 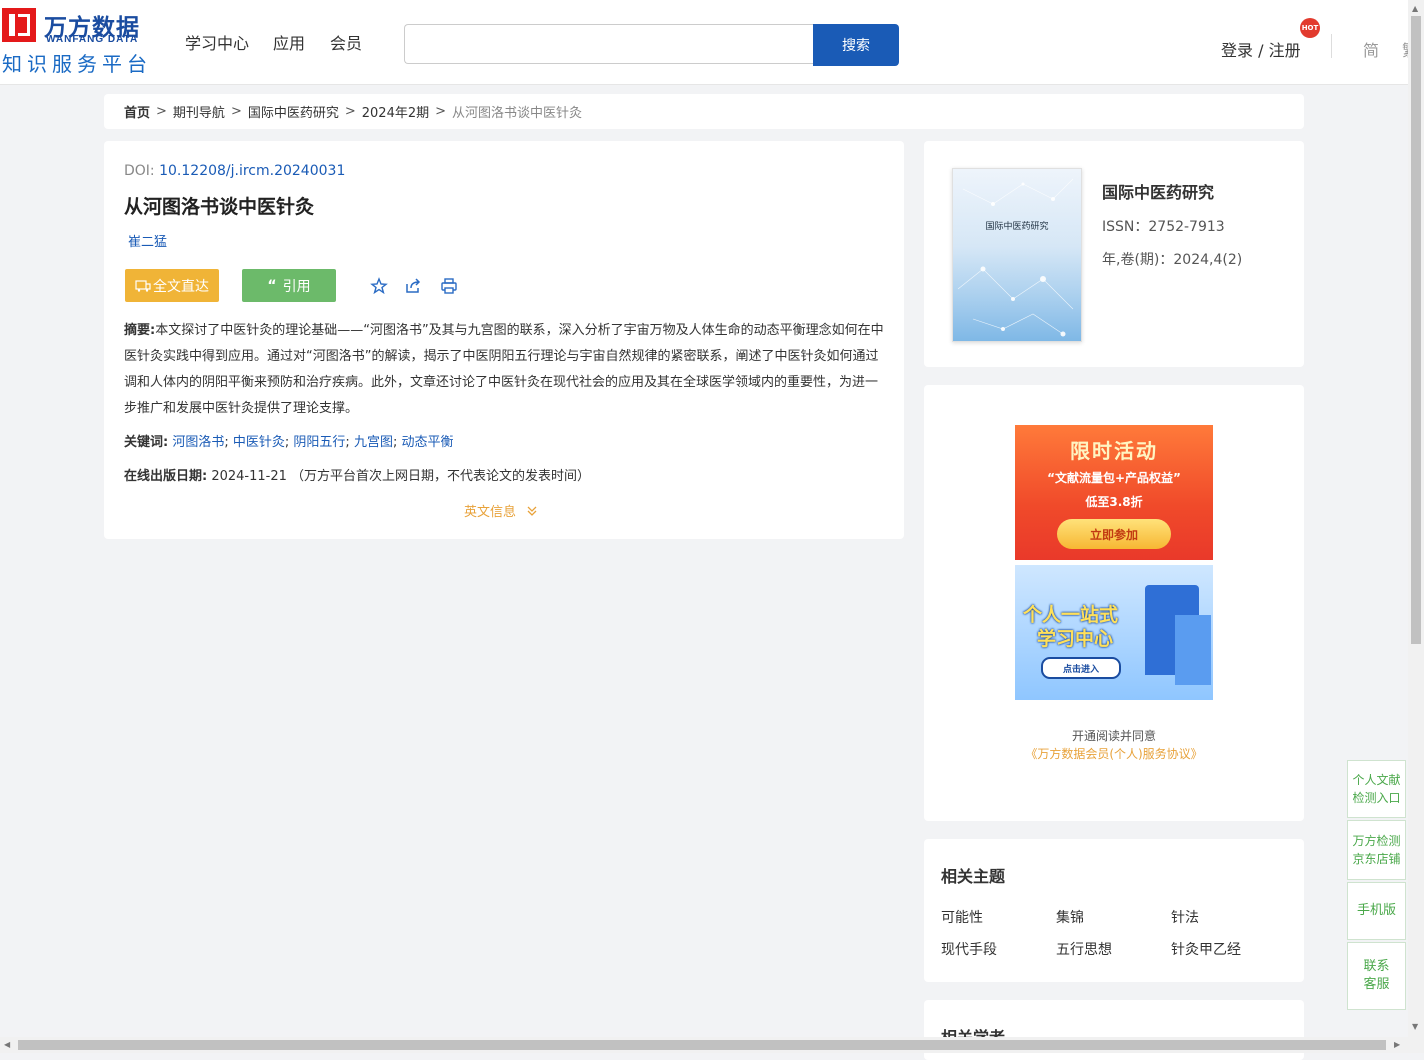 What do you see at coordinates (147, 240) in the screenshot?
I see `author-link: 崔二猛` at bounding box center [147, 240].